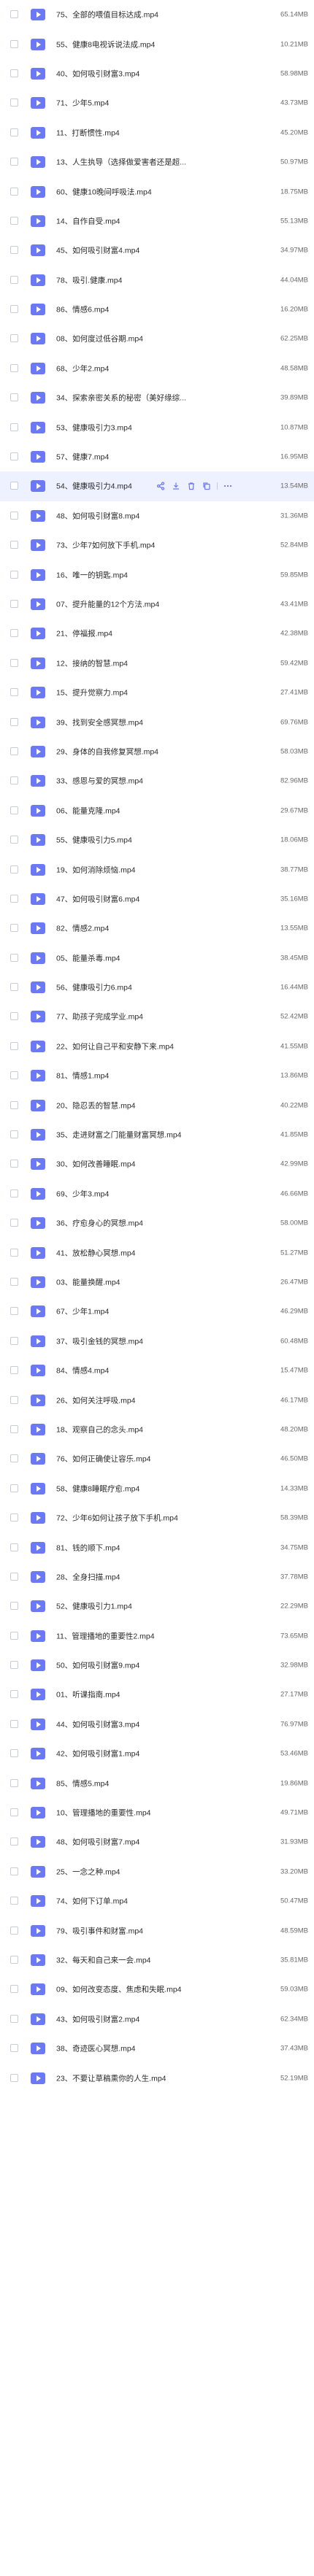  I want to click on file-name: 72、少年6如何让孩子放下手机.mp4, so click(117, 1518).